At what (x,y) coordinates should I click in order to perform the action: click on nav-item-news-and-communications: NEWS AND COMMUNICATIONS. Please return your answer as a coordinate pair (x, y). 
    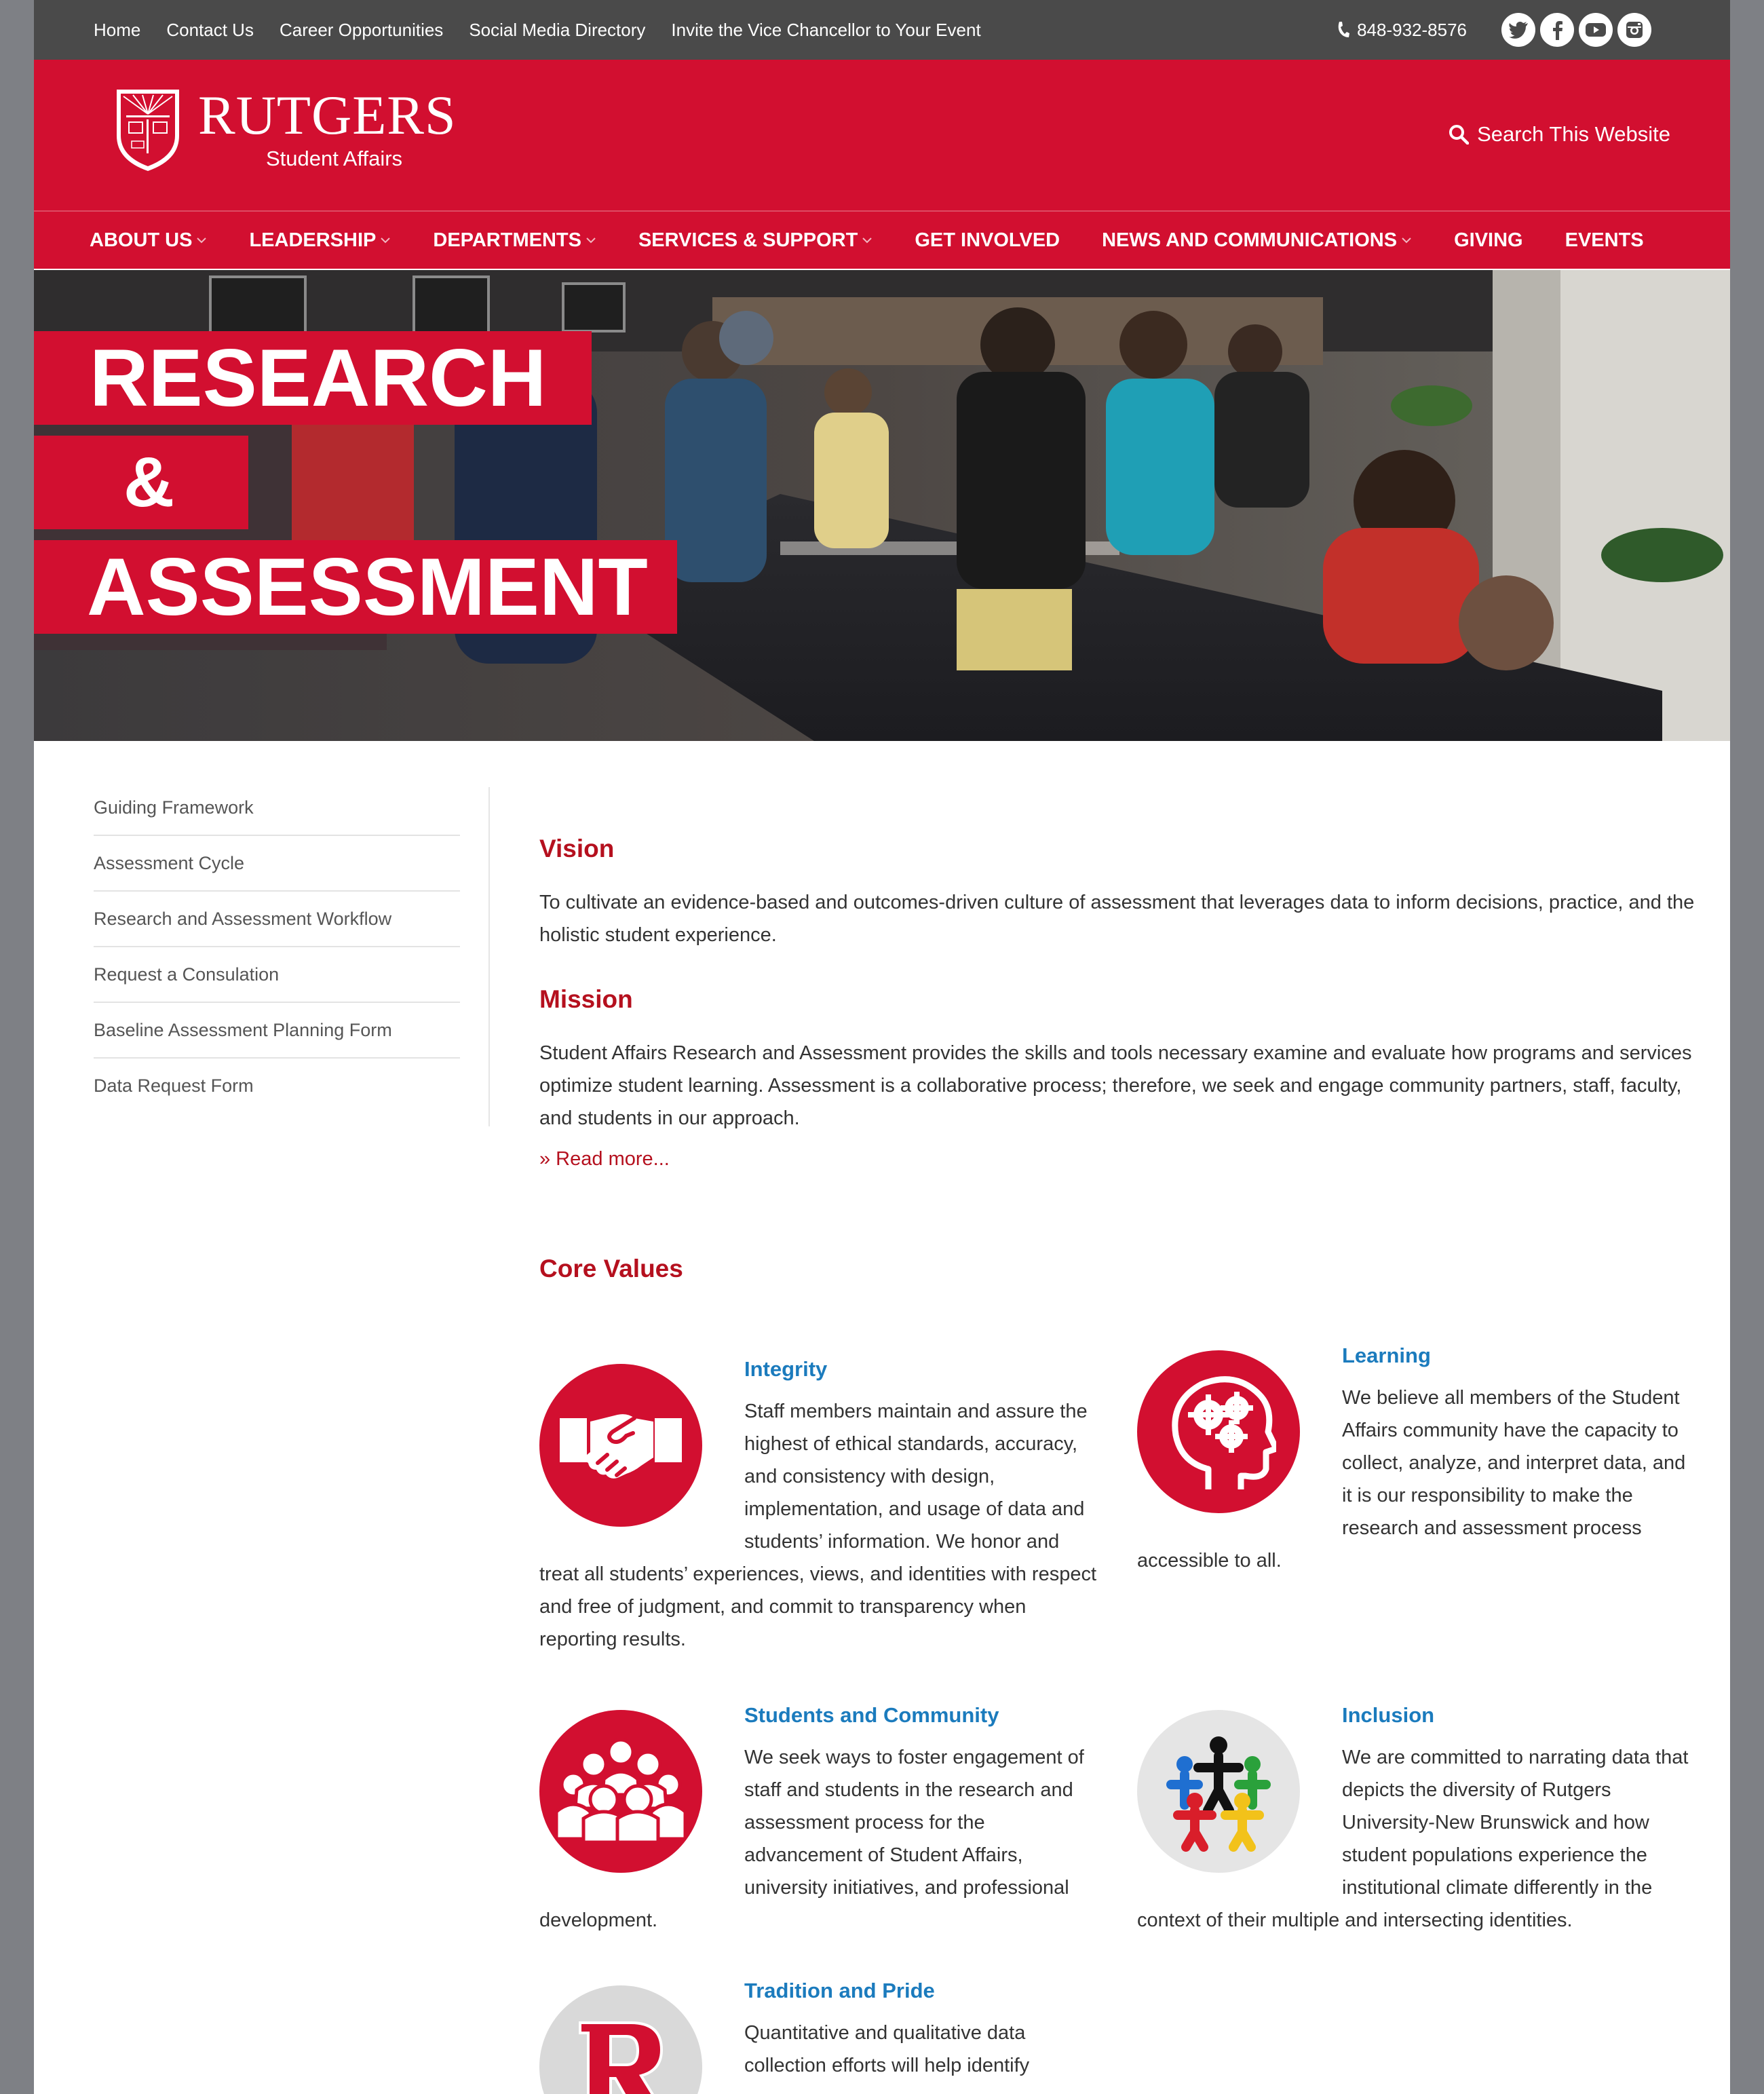
    Looking at the image, I should click on (1257, 241).